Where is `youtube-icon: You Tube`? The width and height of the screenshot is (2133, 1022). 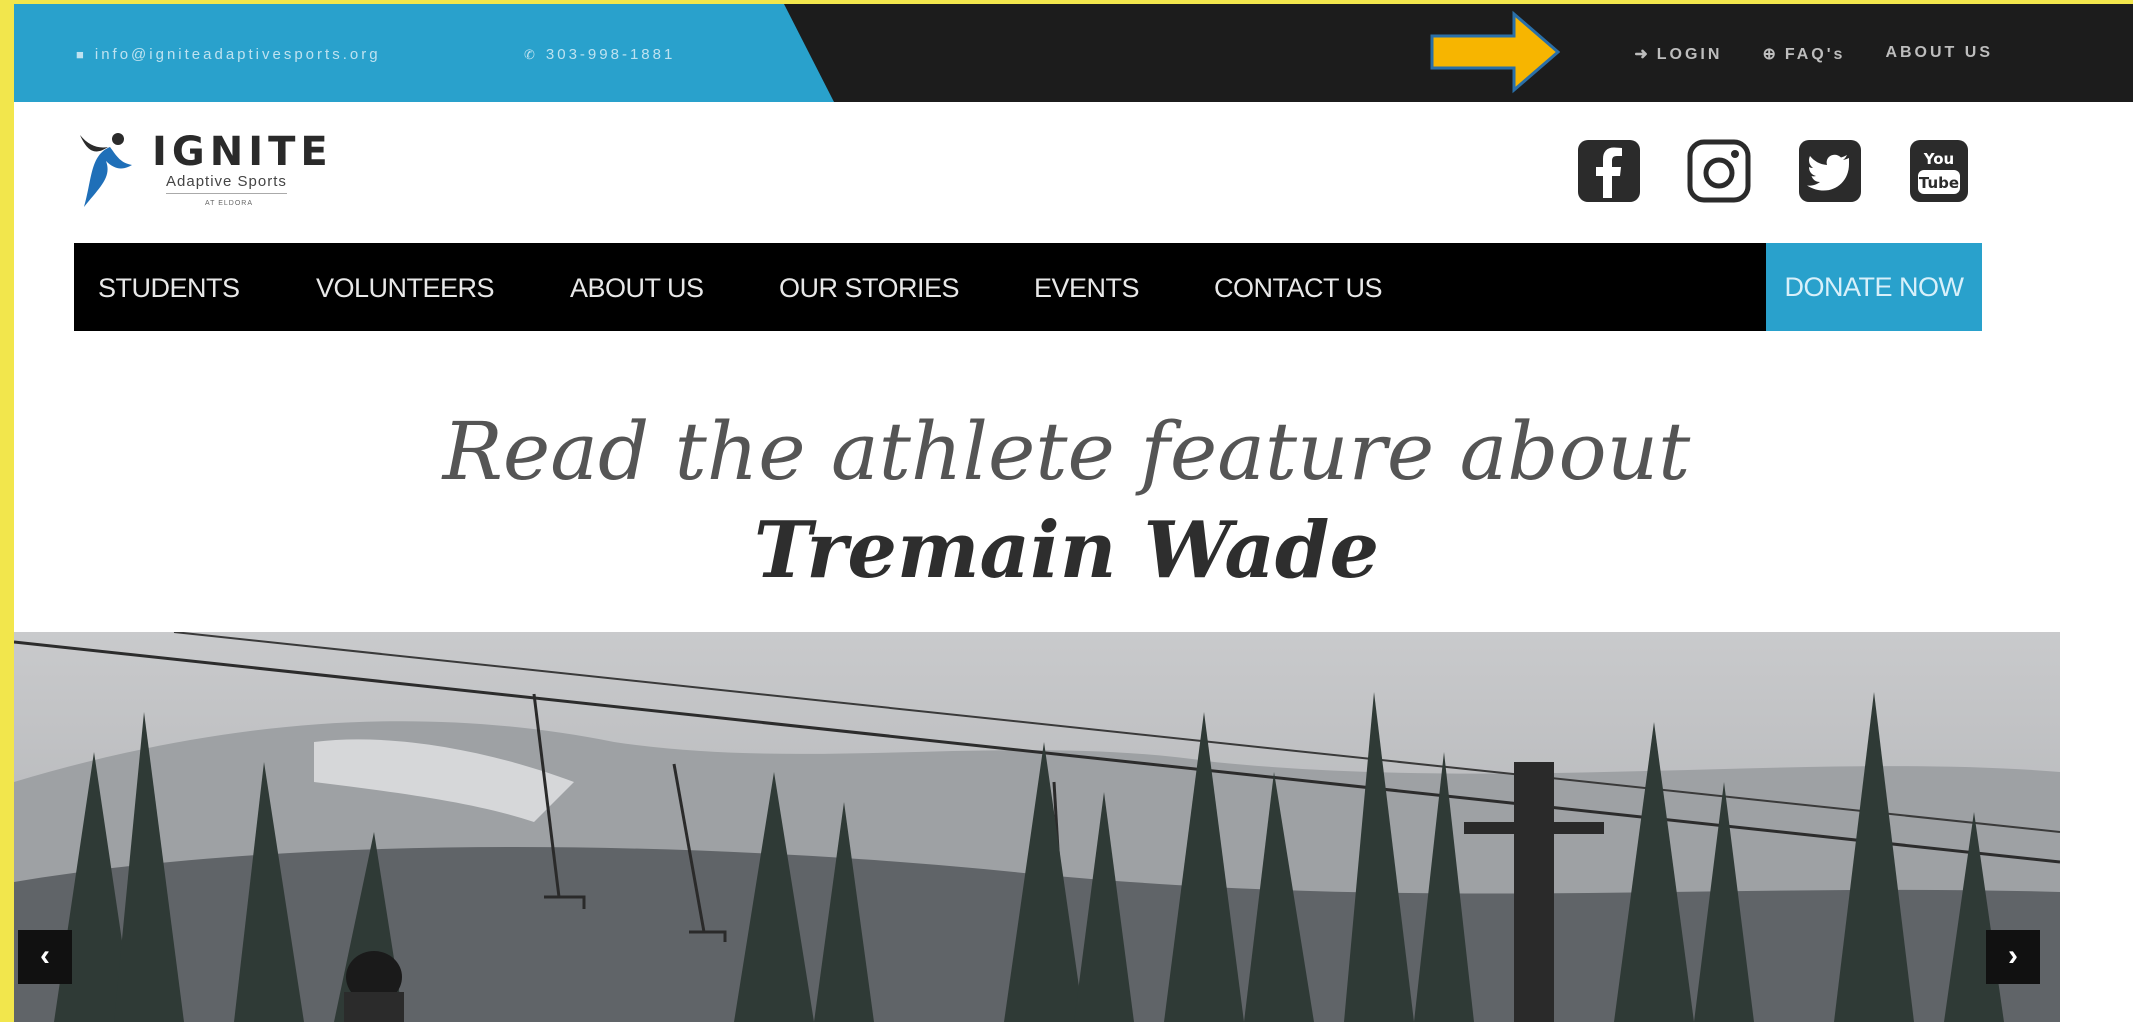
youtube-icon: You Tube is located at coordinates (1939, 171).